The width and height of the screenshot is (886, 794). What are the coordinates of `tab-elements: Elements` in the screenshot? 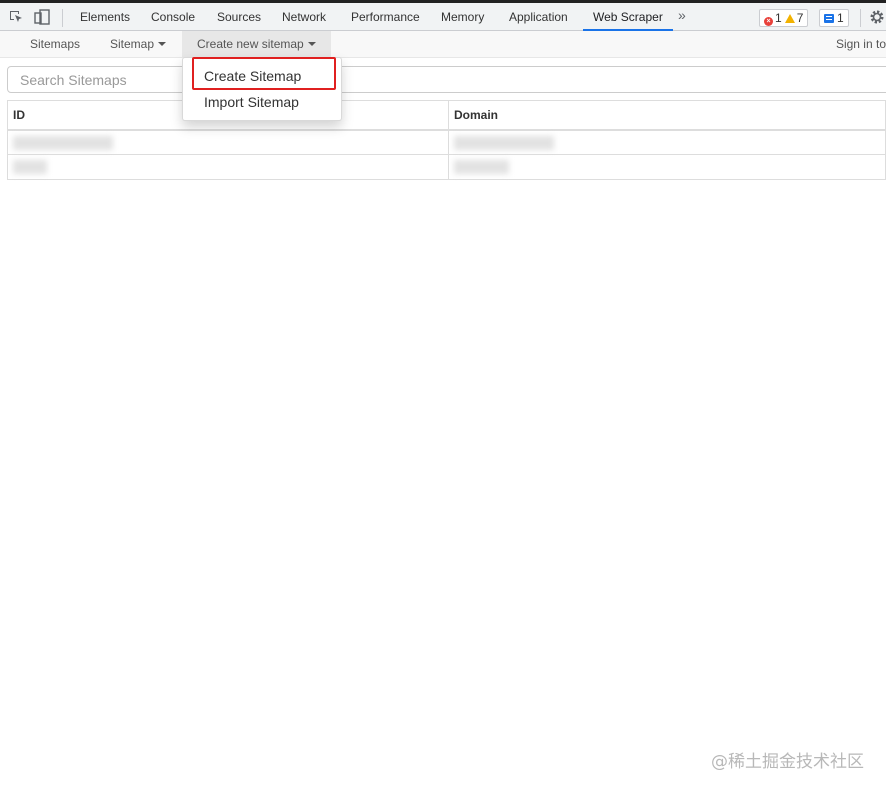 It's located at (105, 17).